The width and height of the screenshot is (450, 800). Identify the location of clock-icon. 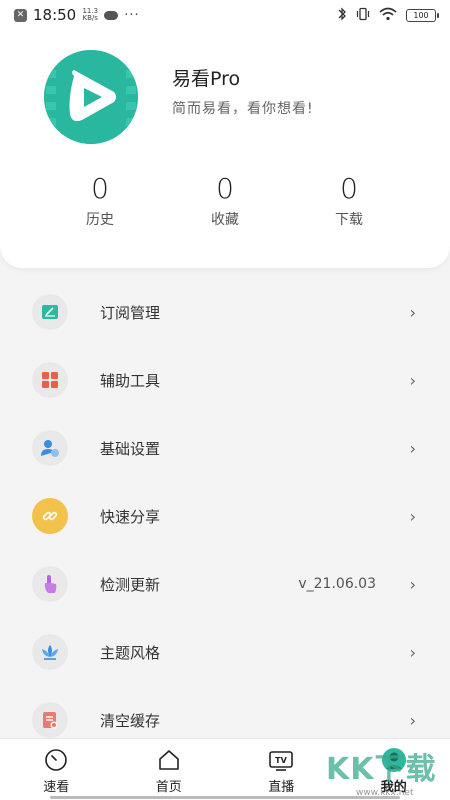
(56, 760).